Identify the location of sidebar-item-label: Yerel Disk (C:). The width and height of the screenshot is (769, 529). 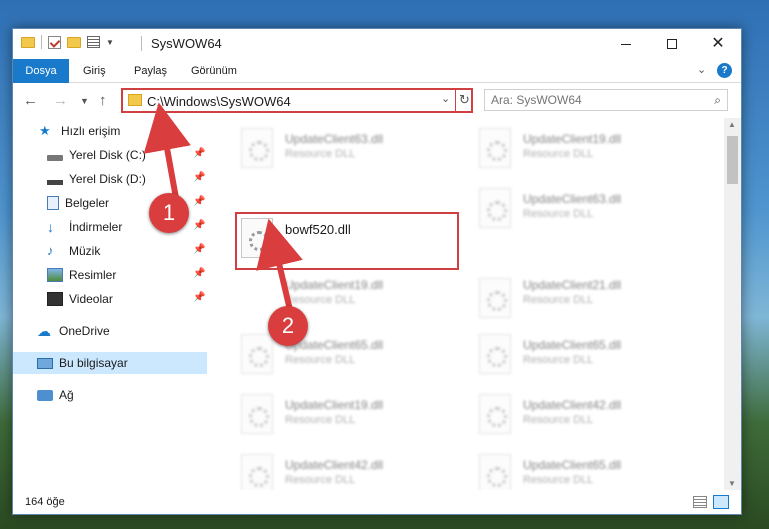
(107, 155).